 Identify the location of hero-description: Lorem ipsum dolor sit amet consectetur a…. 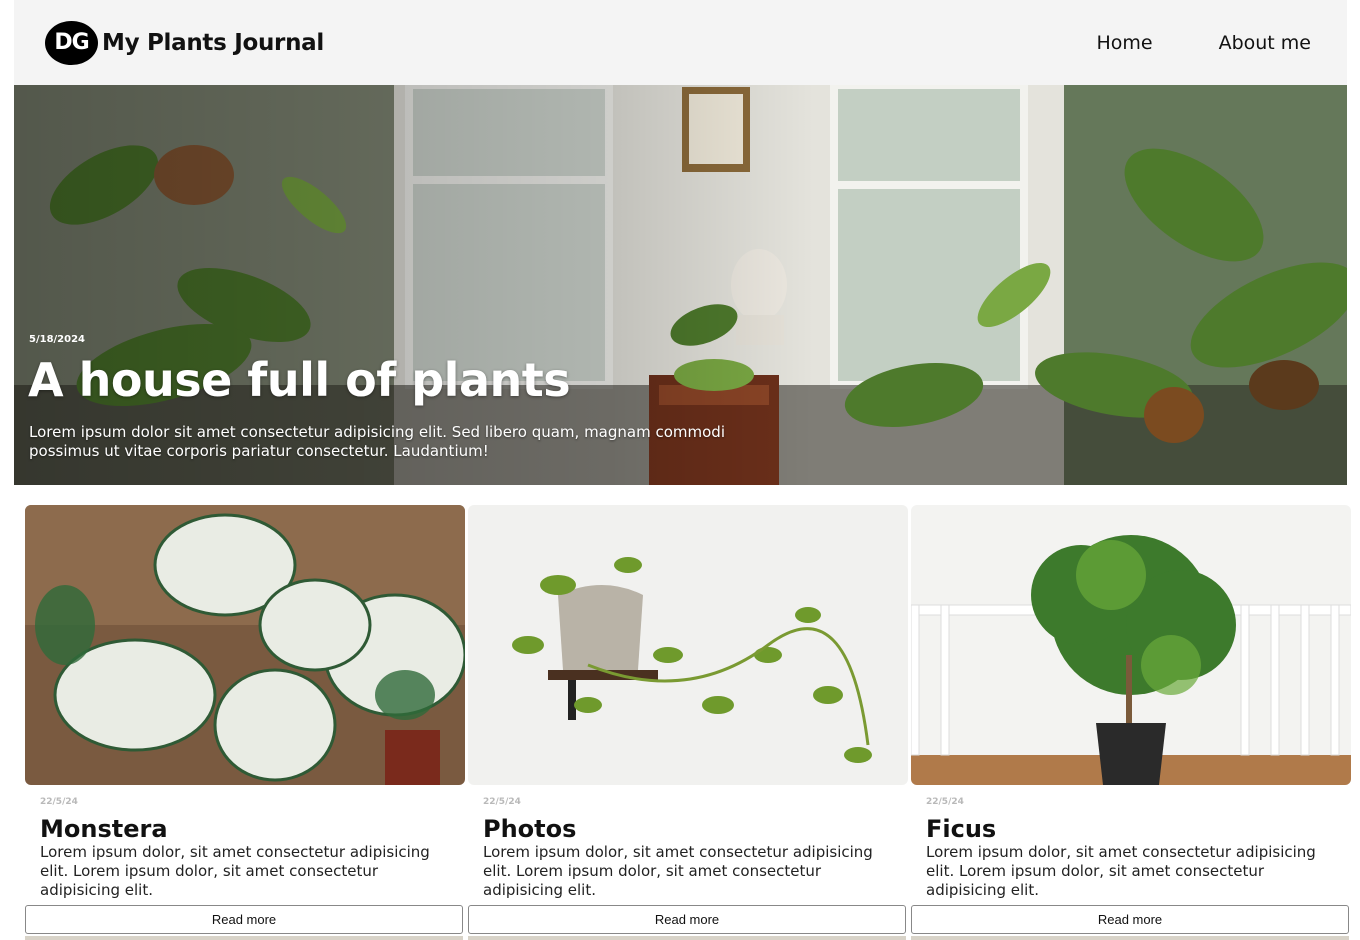
(377, 441).